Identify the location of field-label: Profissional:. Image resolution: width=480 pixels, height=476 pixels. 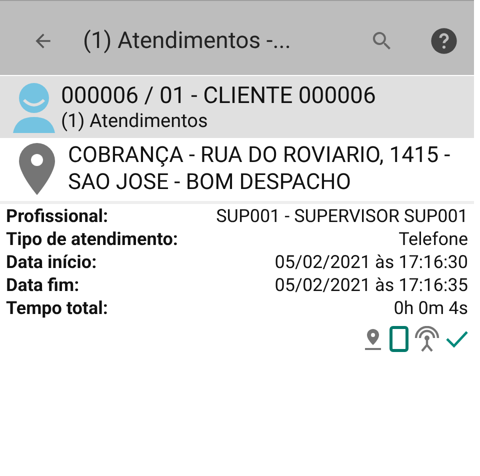
(57, 217).